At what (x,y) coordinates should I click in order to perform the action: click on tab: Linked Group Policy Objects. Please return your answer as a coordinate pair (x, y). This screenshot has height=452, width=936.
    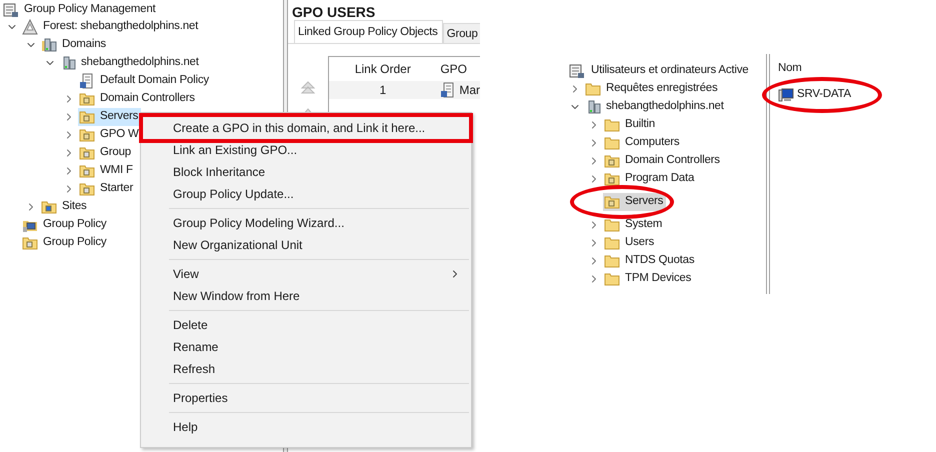
    Looking at the image, I should click on (368, 31).